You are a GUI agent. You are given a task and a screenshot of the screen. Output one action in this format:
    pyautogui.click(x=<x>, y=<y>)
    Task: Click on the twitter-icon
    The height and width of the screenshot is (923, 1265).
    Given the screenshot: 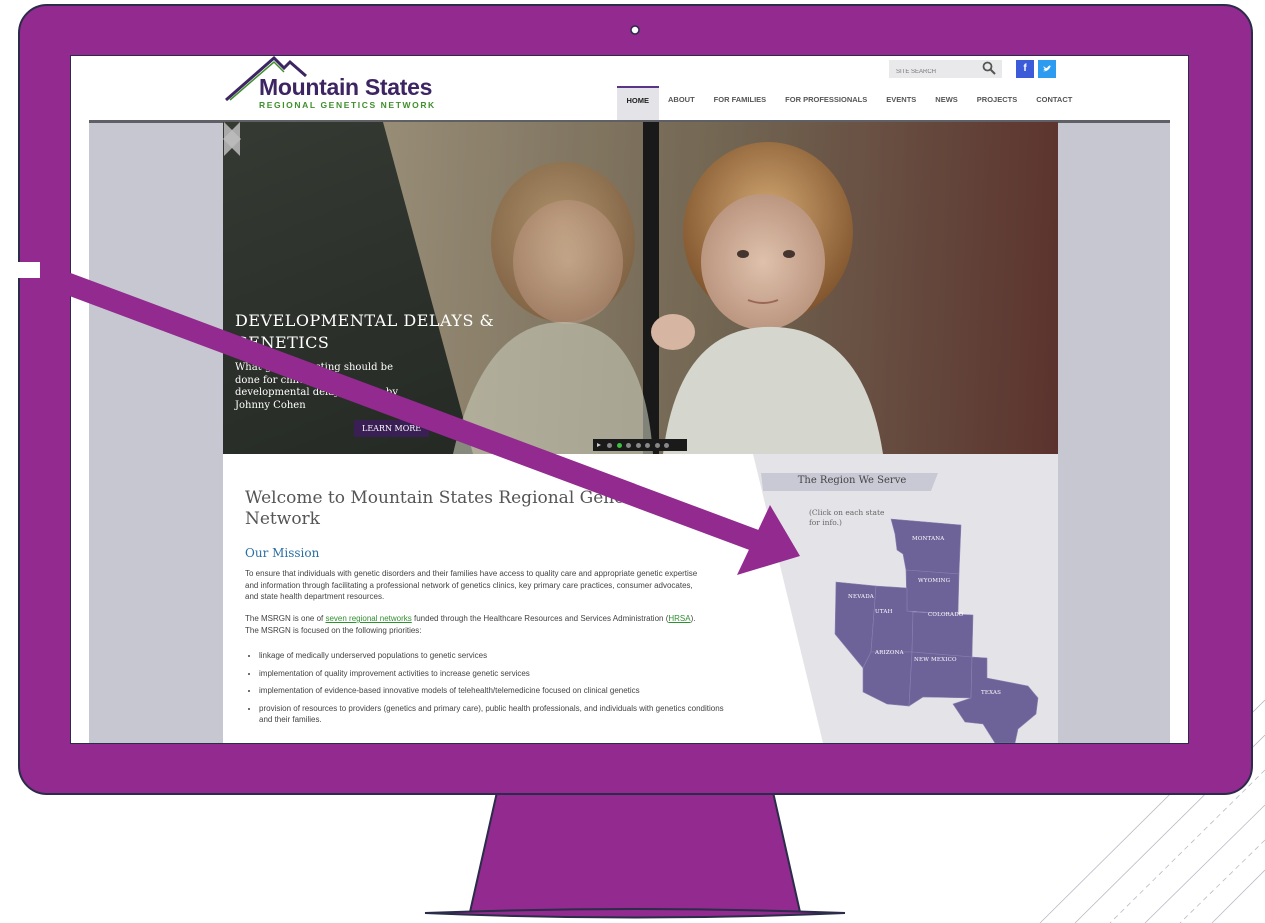 What is the action you would take?
    pyautogui.click(x=1047, y=69)
    